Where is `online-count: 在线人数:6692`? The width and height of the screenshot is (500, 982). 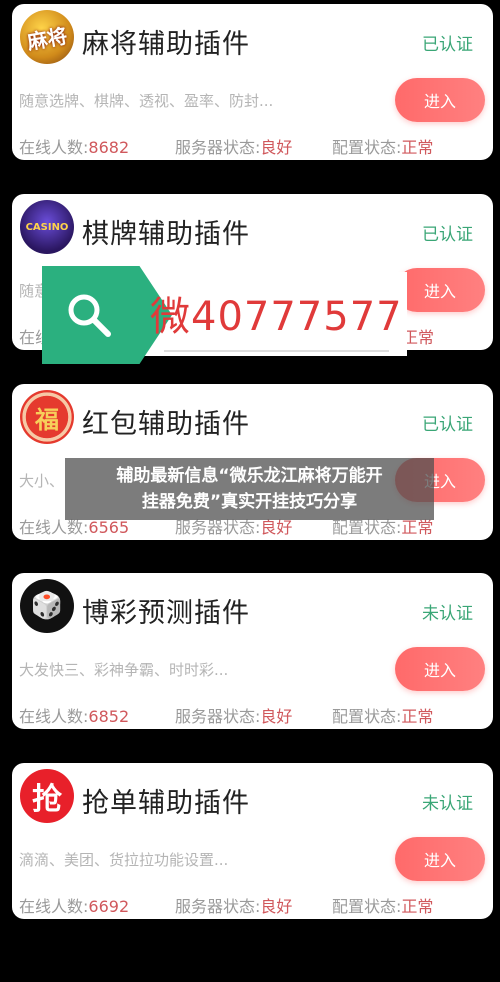 online-count: 在线人数:6692 is located at coordinates (74, 906).